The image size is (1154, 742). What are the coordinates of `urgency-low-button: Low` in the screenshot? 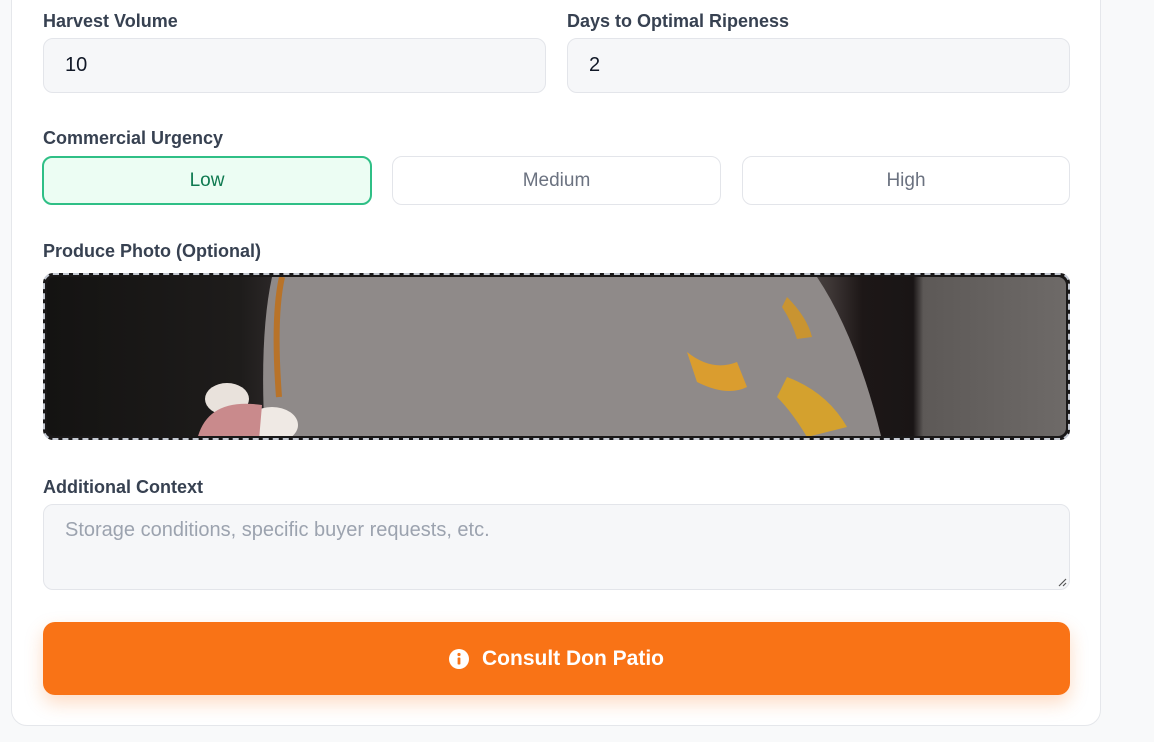 It's located at (207, 180).